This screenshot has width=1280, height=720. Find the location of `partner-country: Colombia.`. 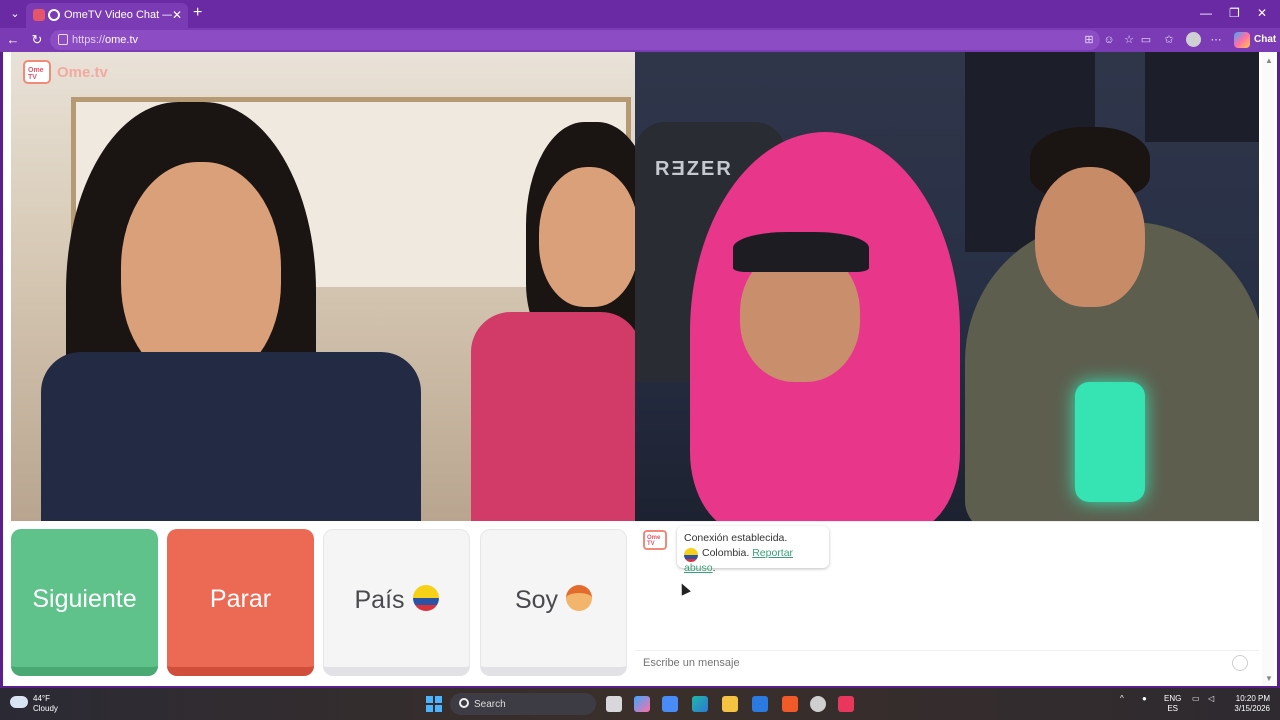

partner-country: Colombia. is located at coordinates (726, 553).